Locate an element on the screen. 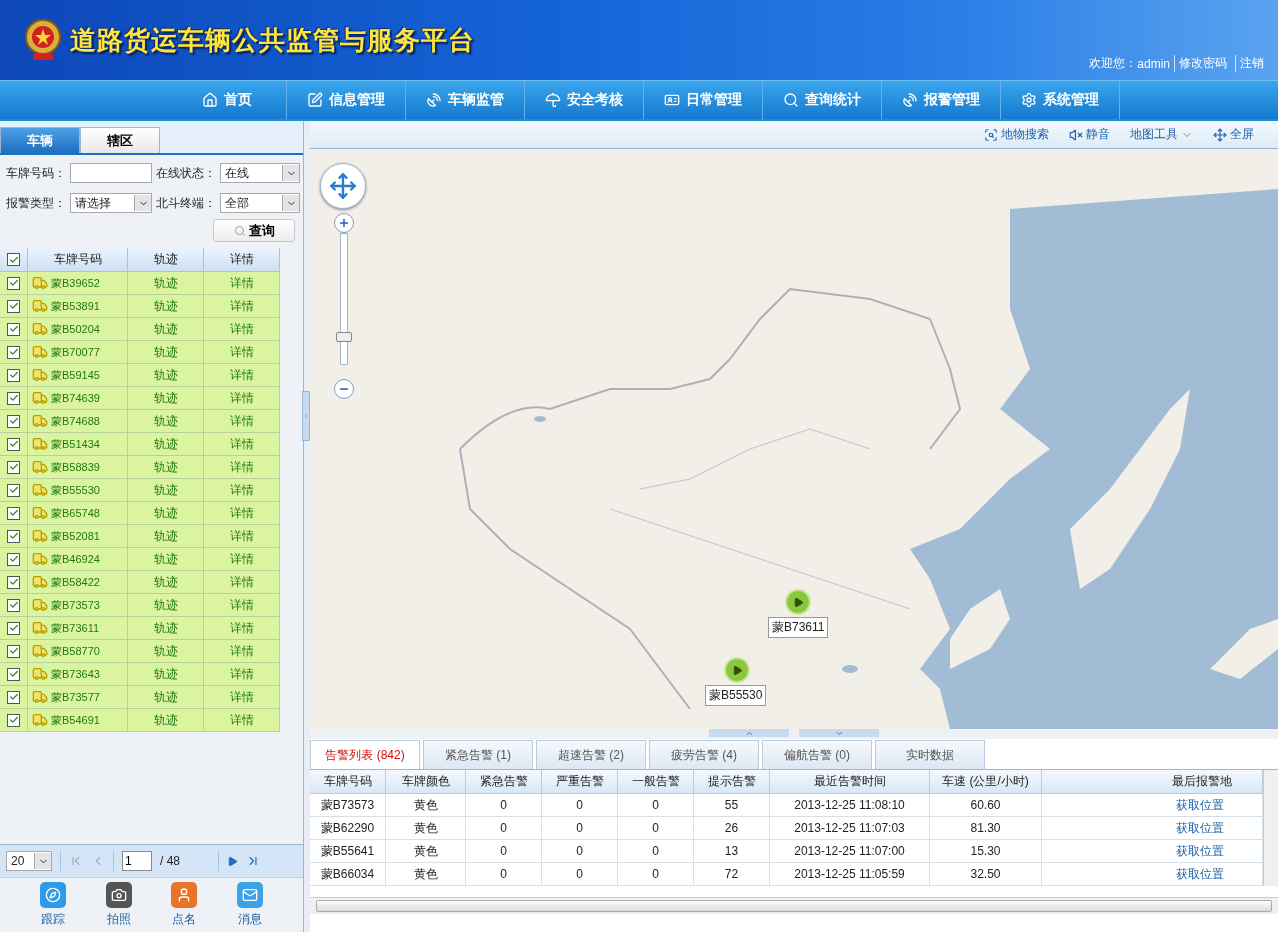  collapse-handle is located at coordinates (306, 416).